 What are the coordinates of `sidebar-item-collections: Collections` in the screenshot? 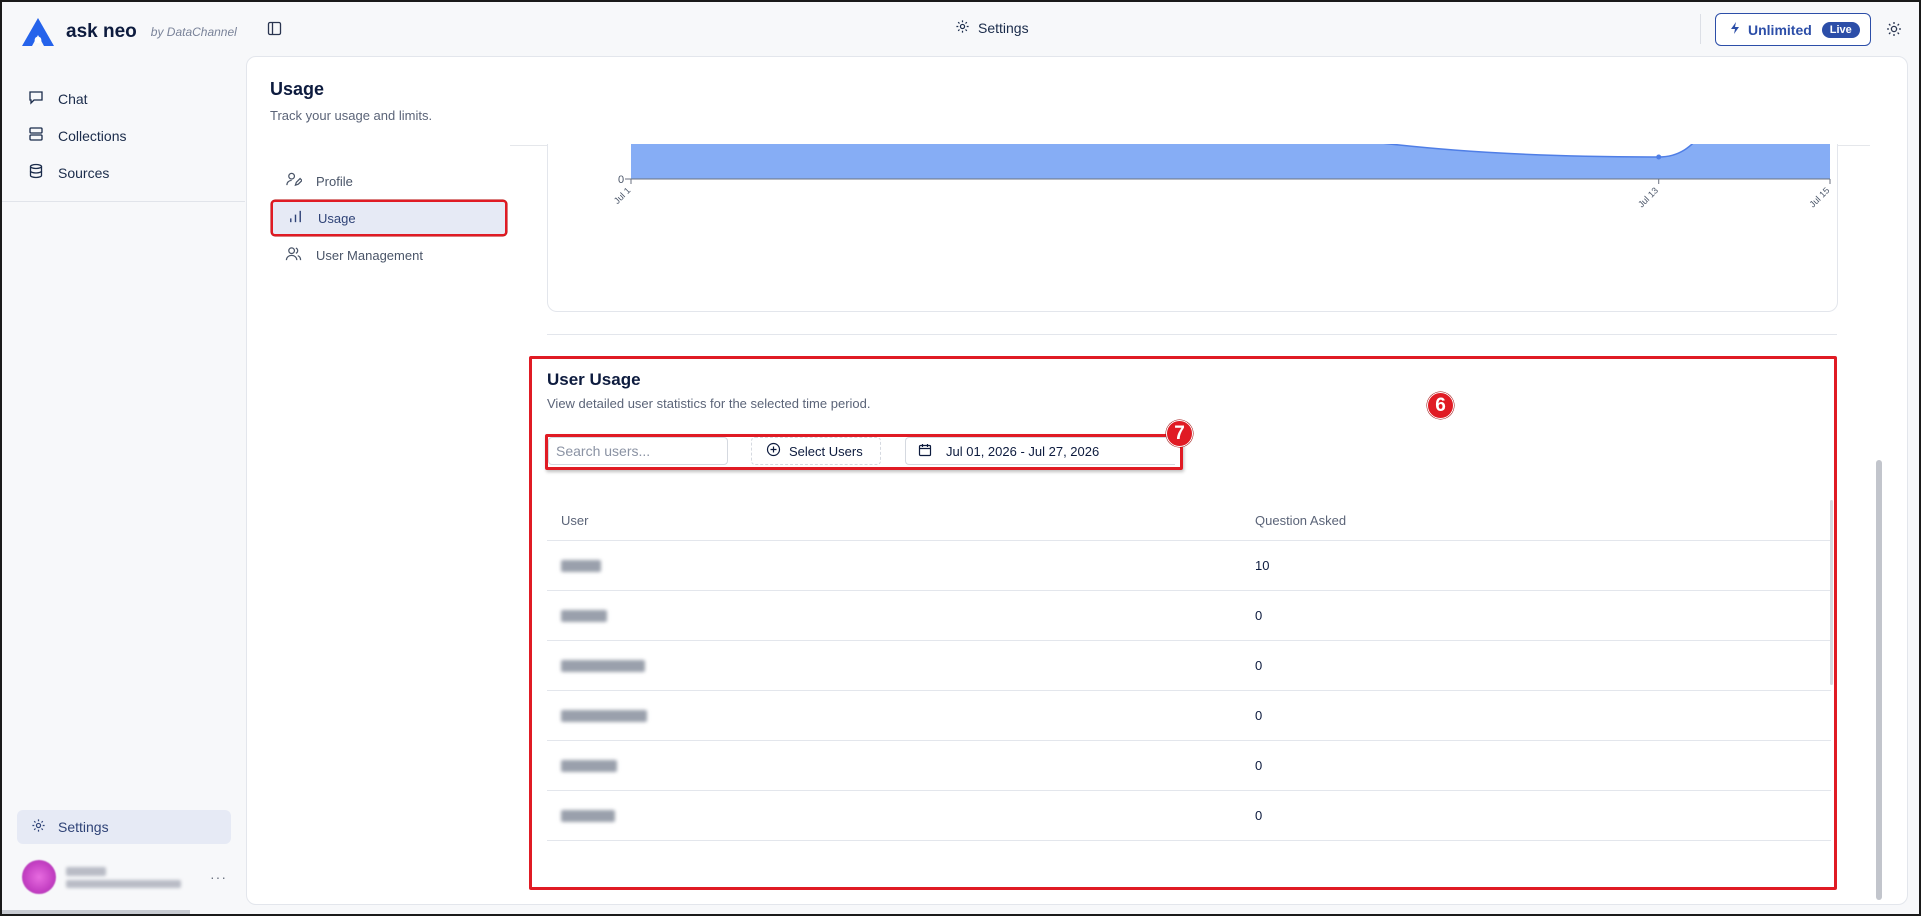 It's located at (125, 135).